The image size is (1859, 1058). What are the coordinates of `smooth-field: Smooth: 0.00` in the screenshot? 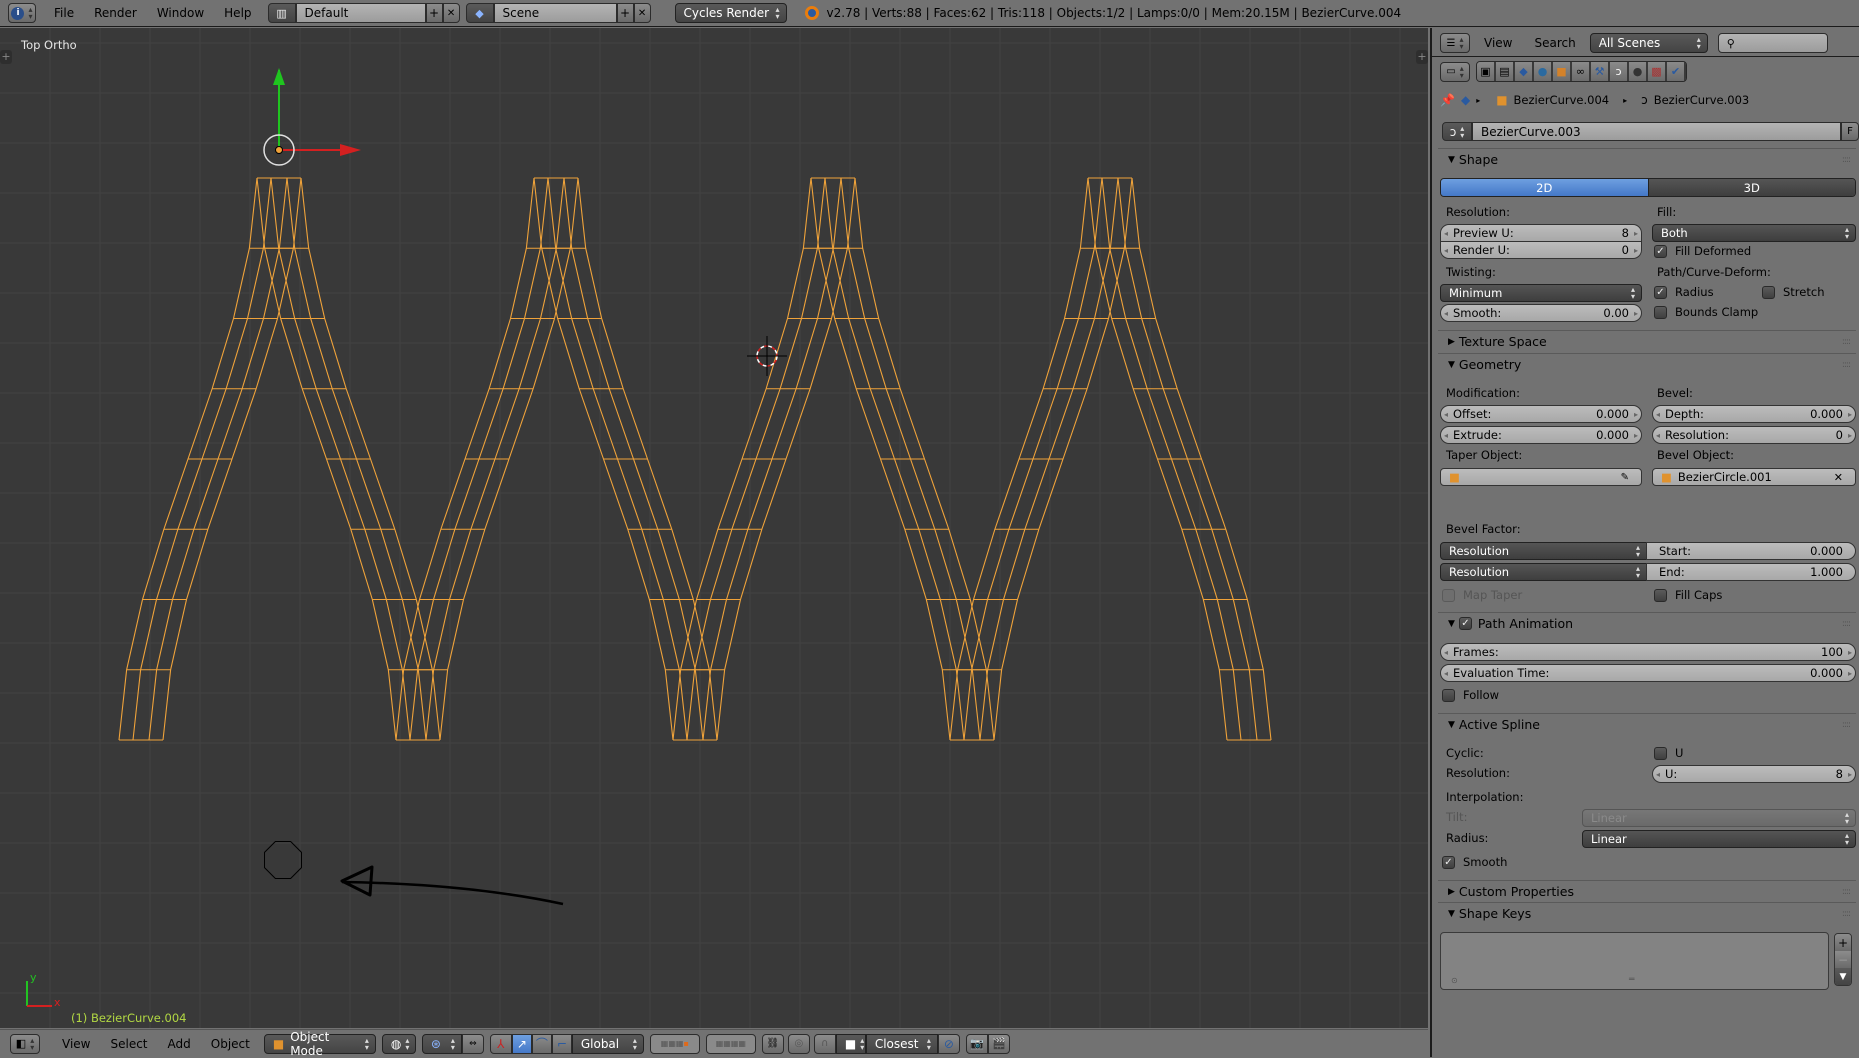 It's located at (1541, 313).